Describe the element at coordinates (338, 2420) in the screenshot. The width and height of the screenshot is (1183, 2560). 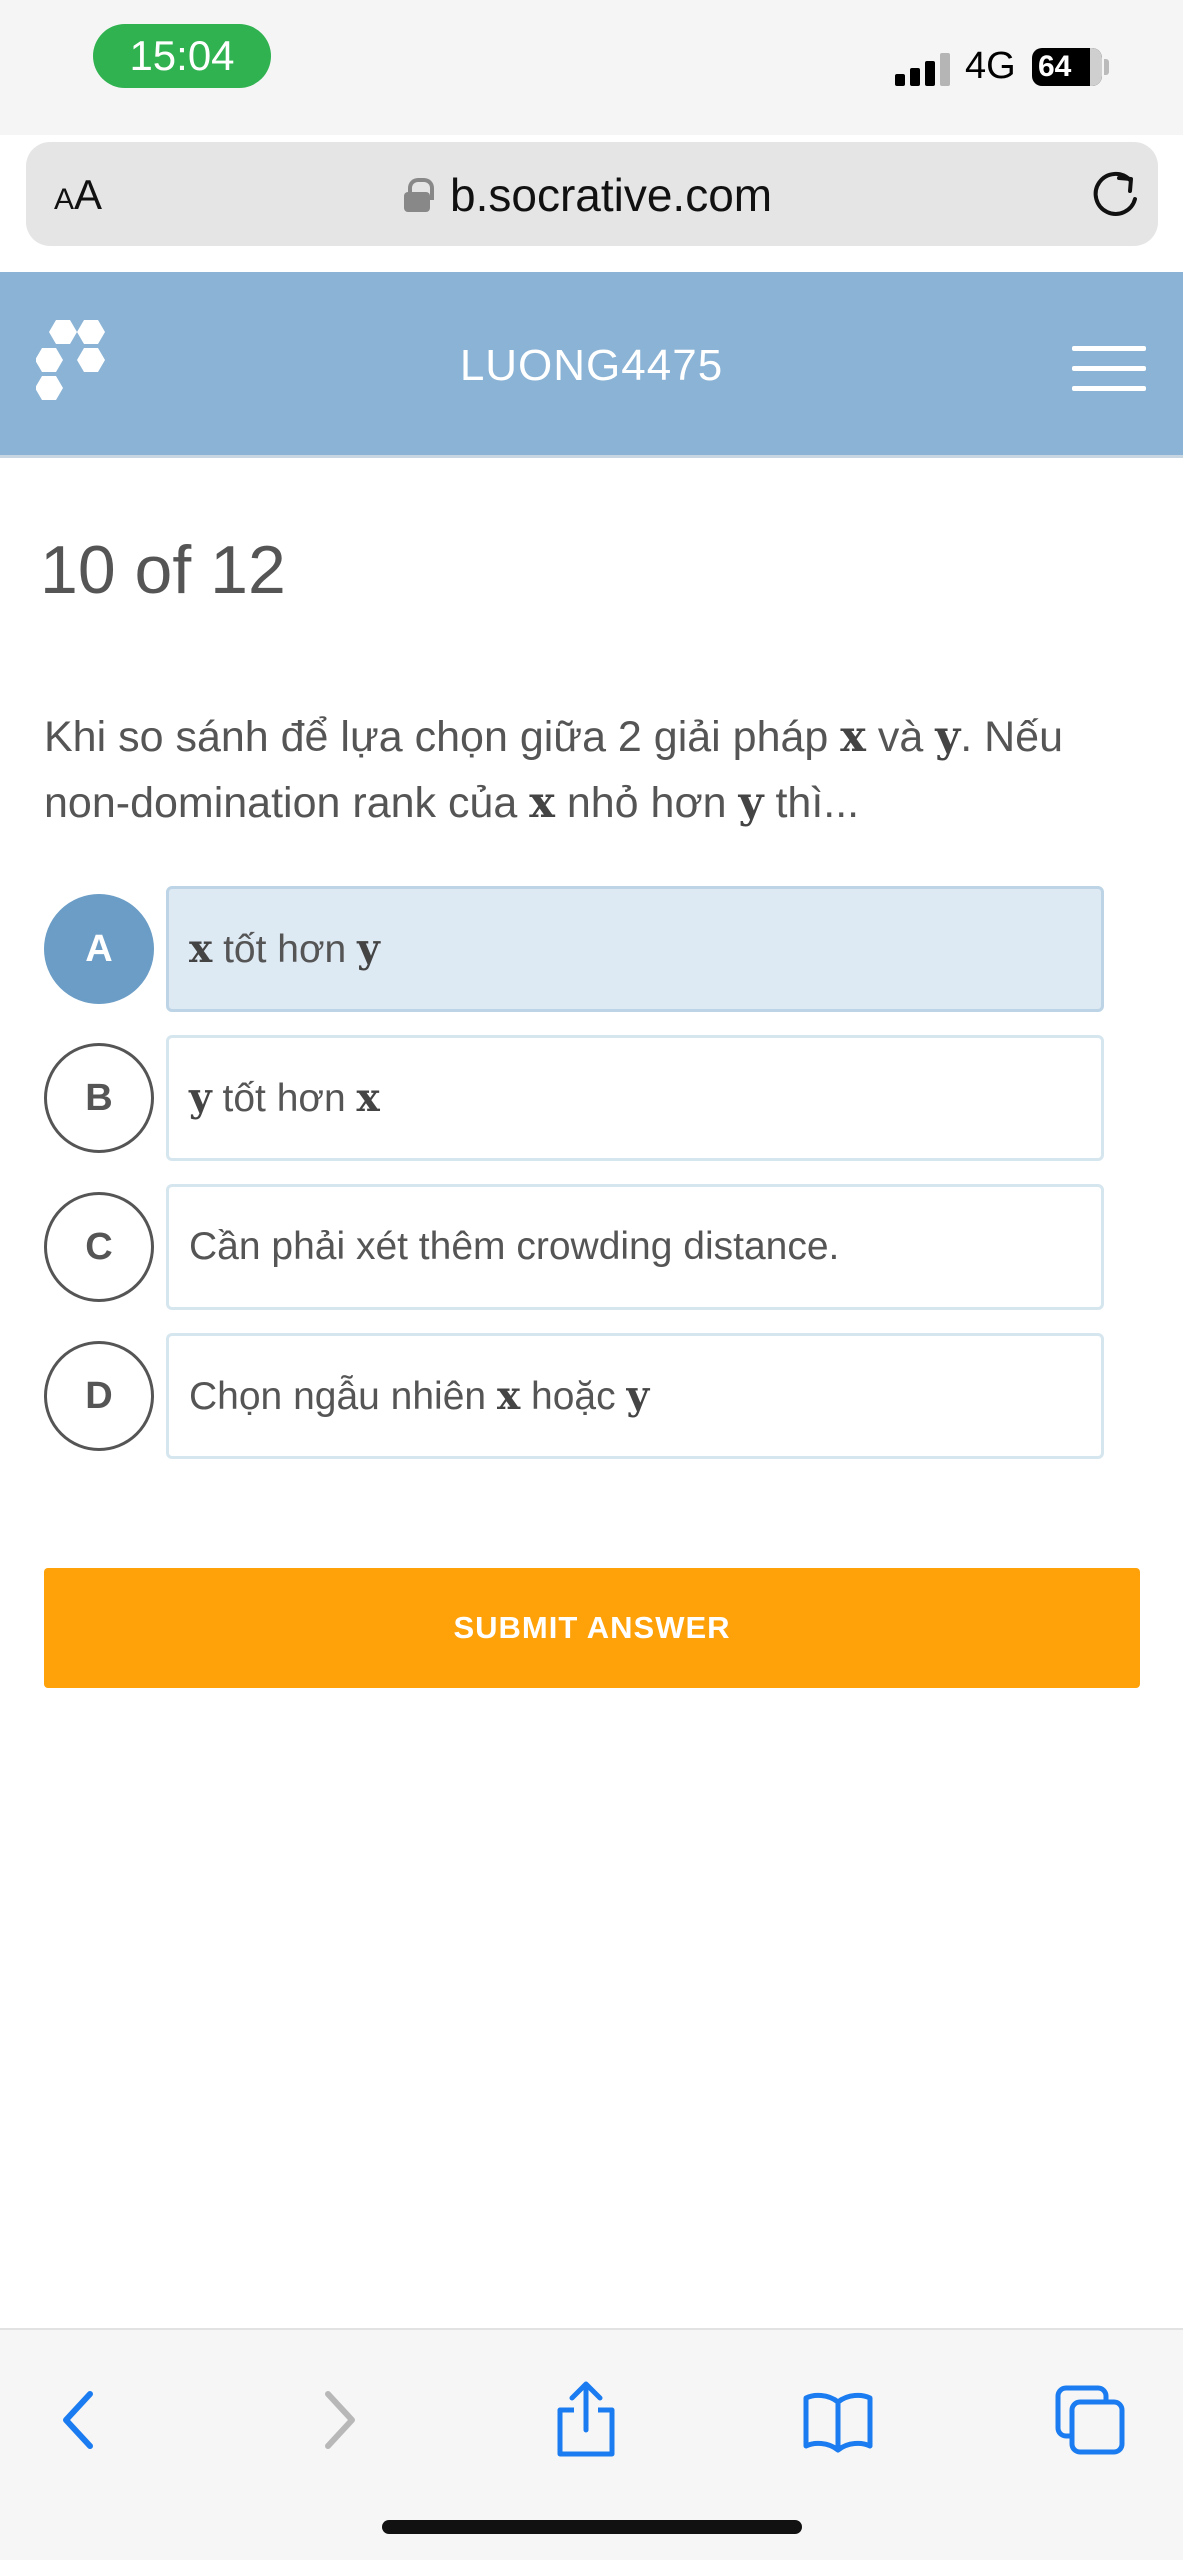
I see `forward-icon` at that location.